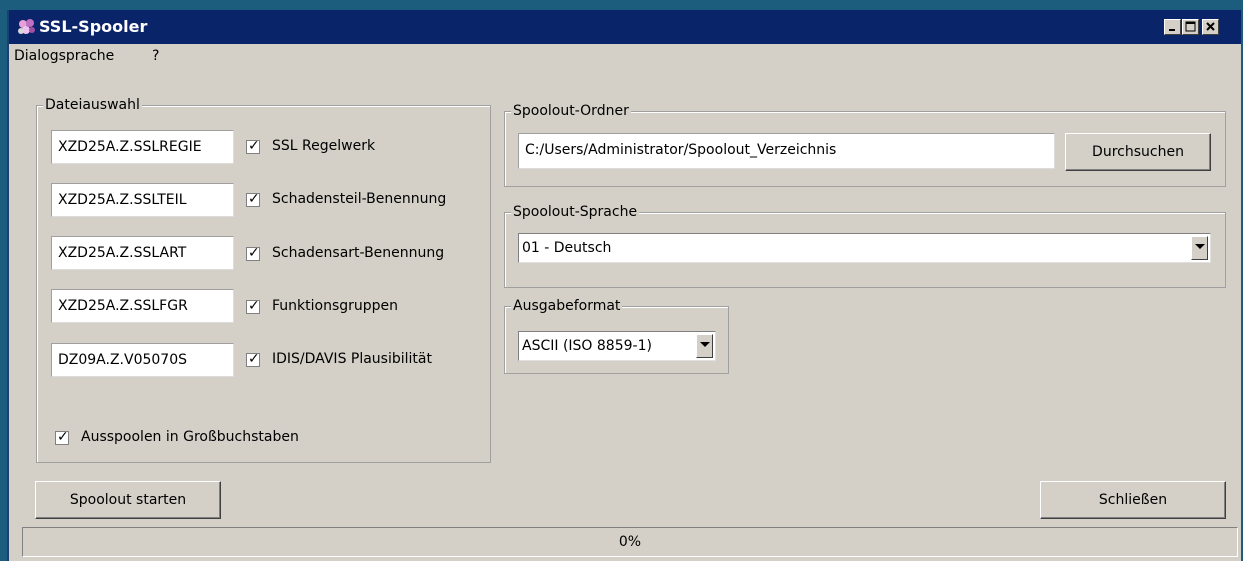 The width and height of the screenshot is (1243, 561). I want to click on file-input-sslregie: XZD25A.Z.SSLREGIE, so click(142, 147).